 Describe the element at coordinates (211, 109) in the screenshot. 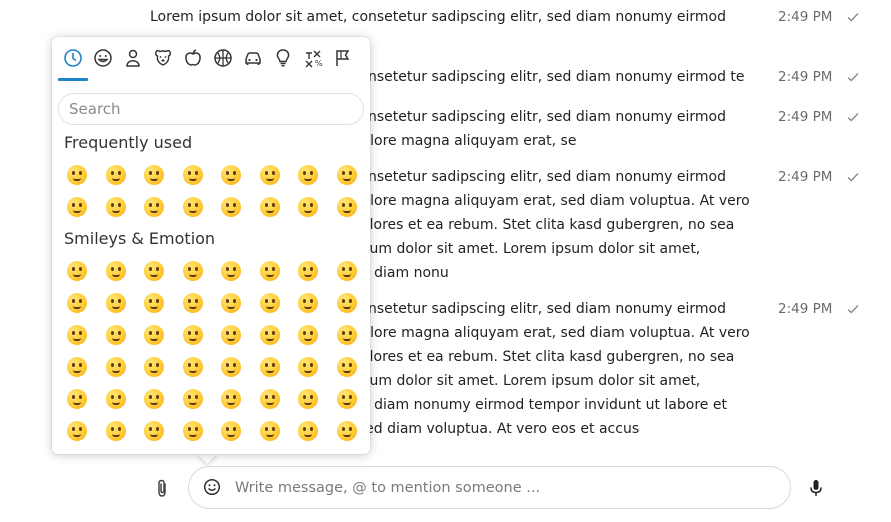

I see `emoji-search-input` at that location.